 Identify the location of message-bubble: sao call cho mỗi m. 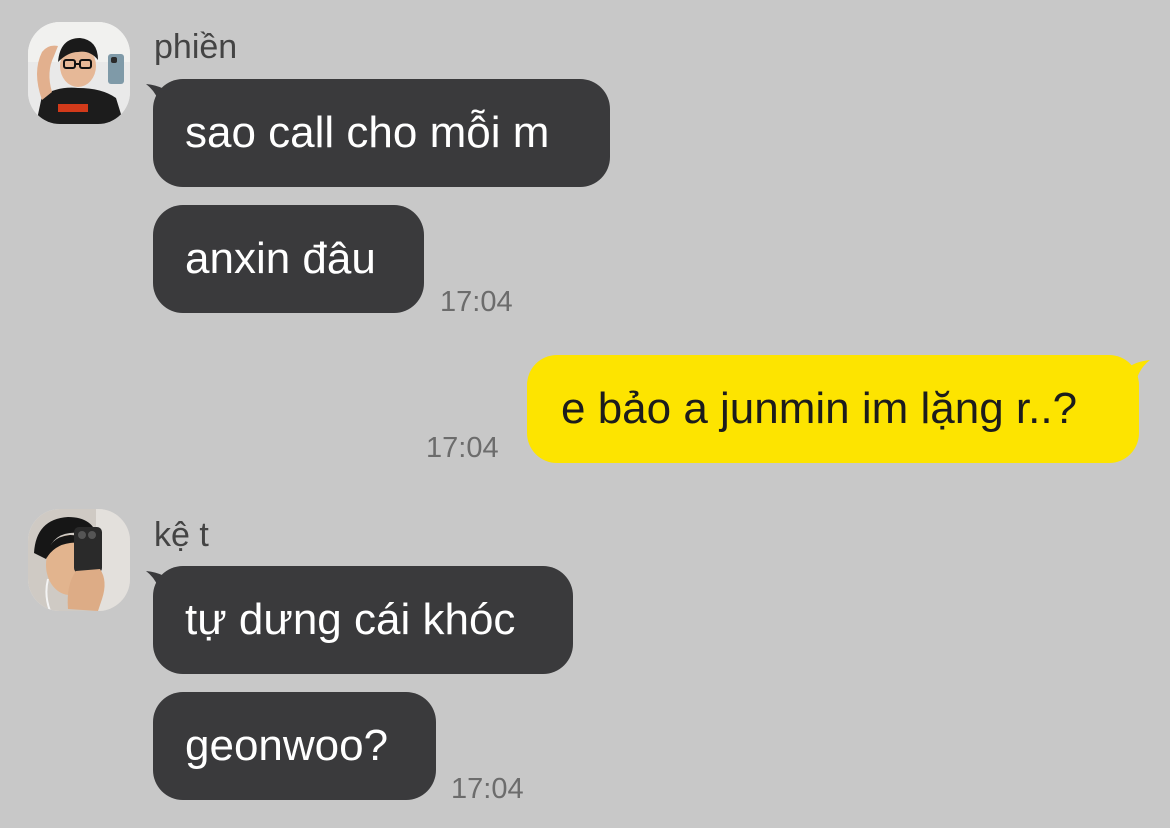
(381, 133).